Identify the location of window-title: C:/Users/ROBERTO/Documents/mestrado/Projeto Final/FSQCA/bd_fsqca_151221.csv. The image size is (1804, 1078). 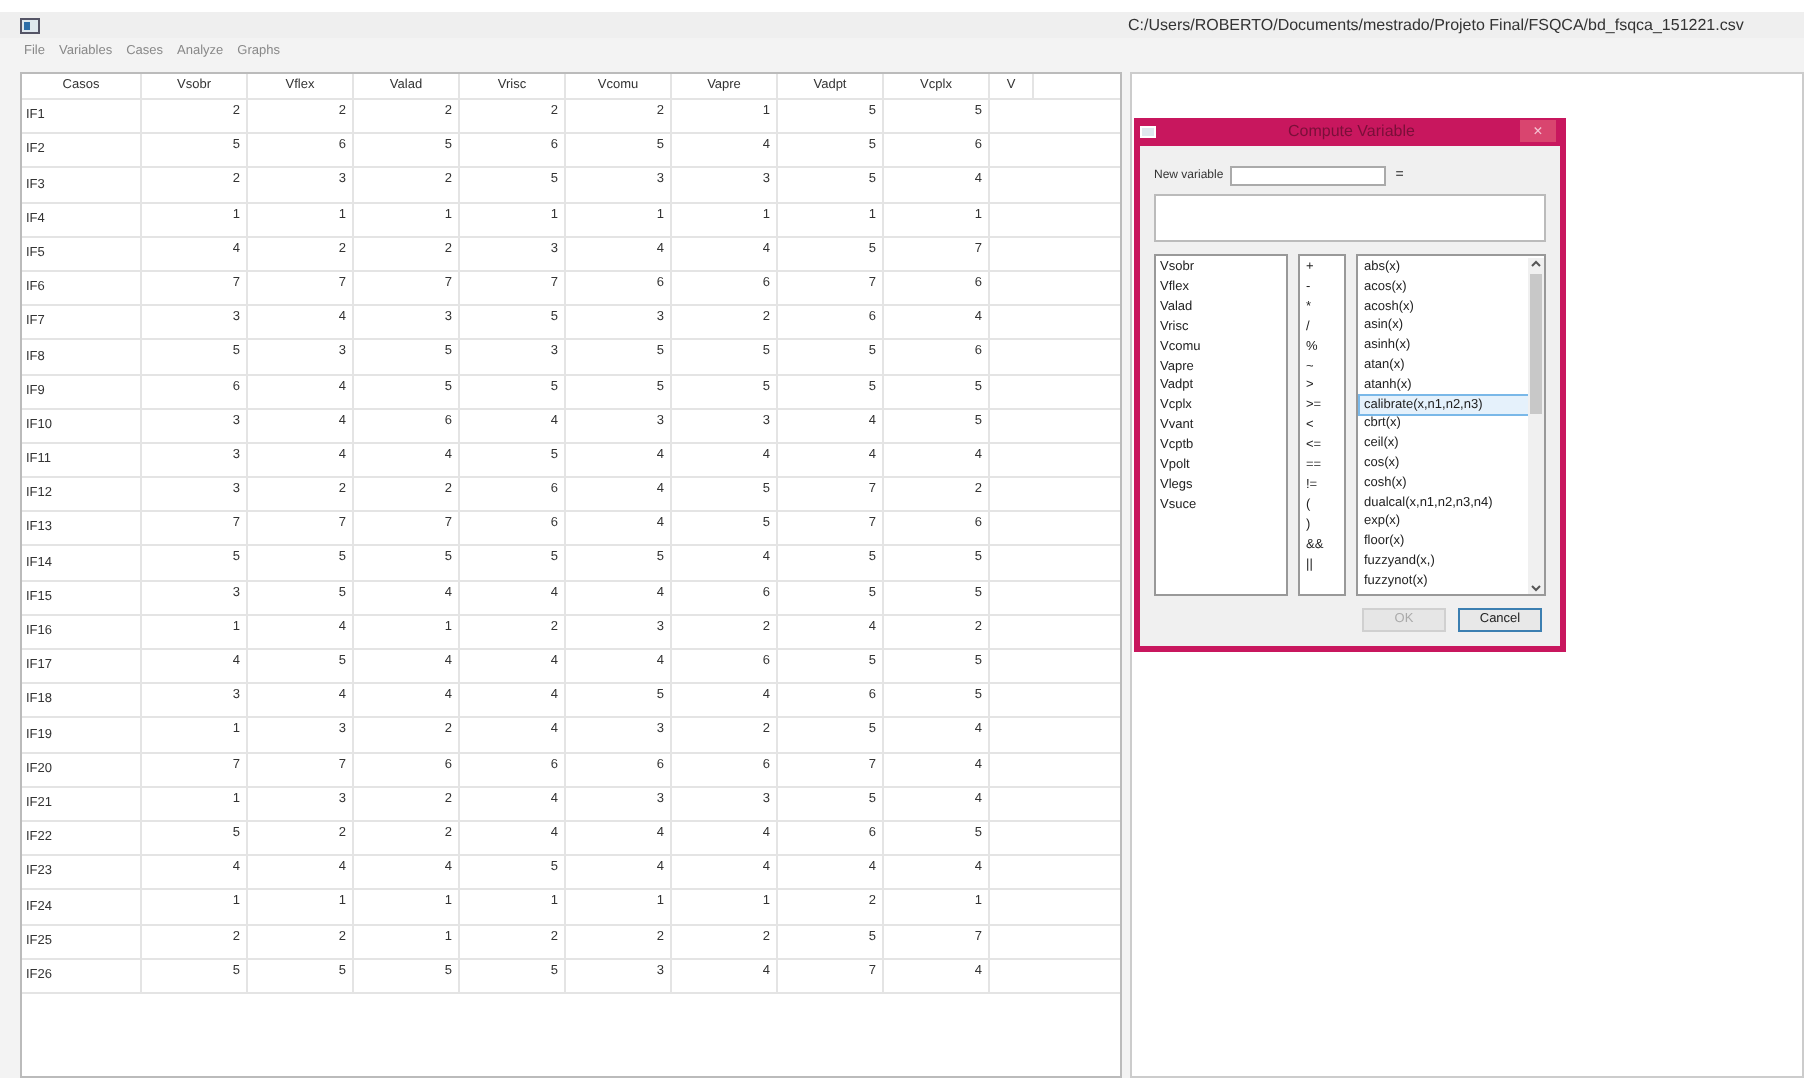
(1436, 25).